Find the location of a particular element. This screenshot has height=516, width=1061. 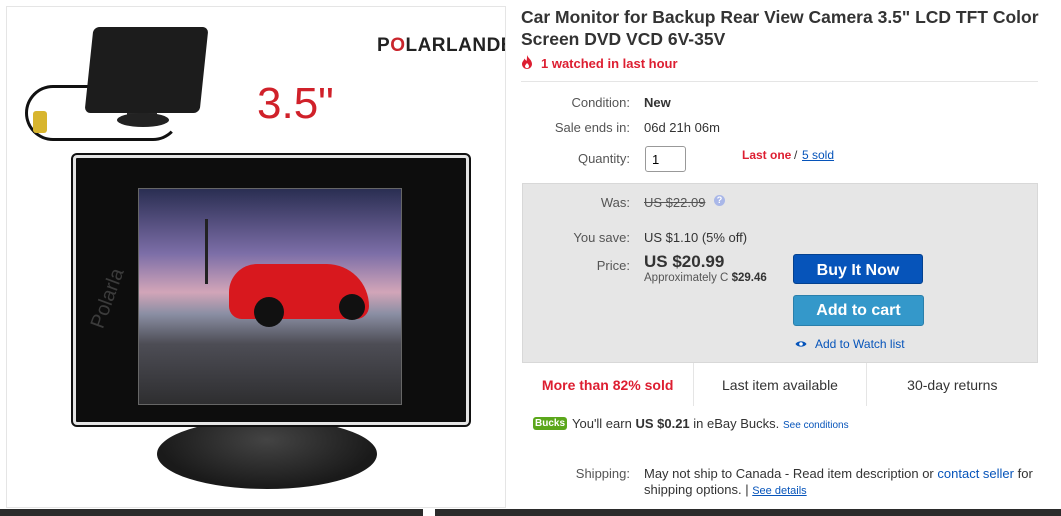

bucks-text: You'll earn US $0.21 in eBay Bucks. is located at coordinates (676, 423).